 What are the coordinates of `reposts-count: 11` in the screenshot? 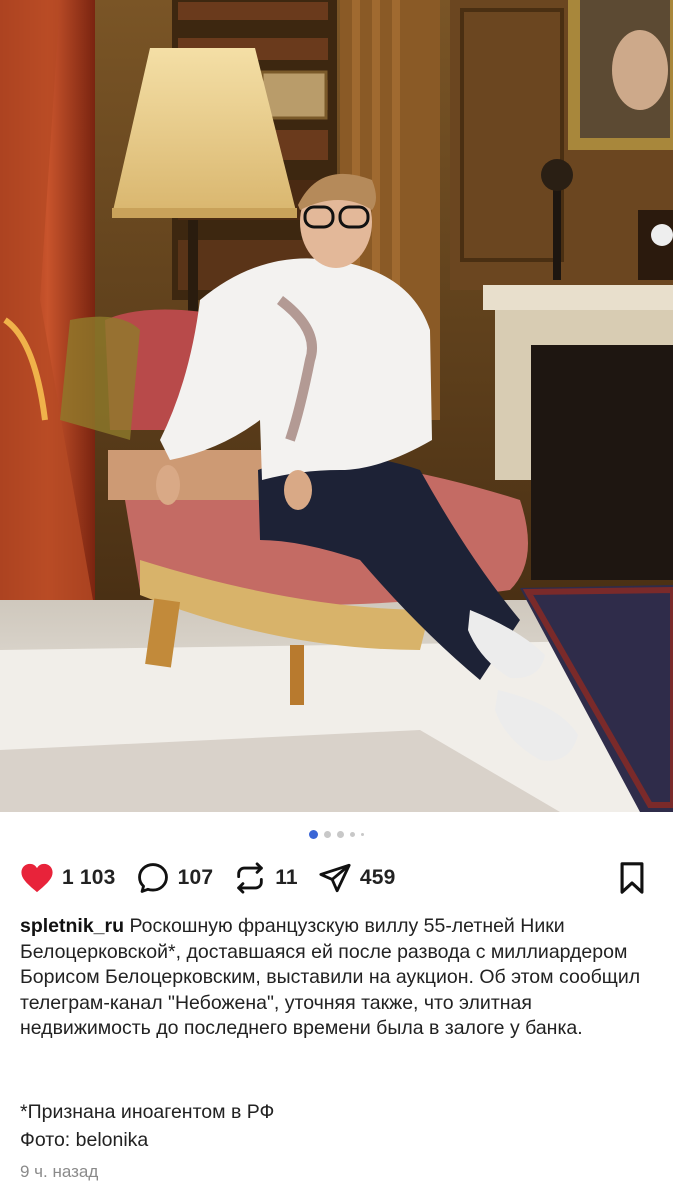 It's located at (286, 877).